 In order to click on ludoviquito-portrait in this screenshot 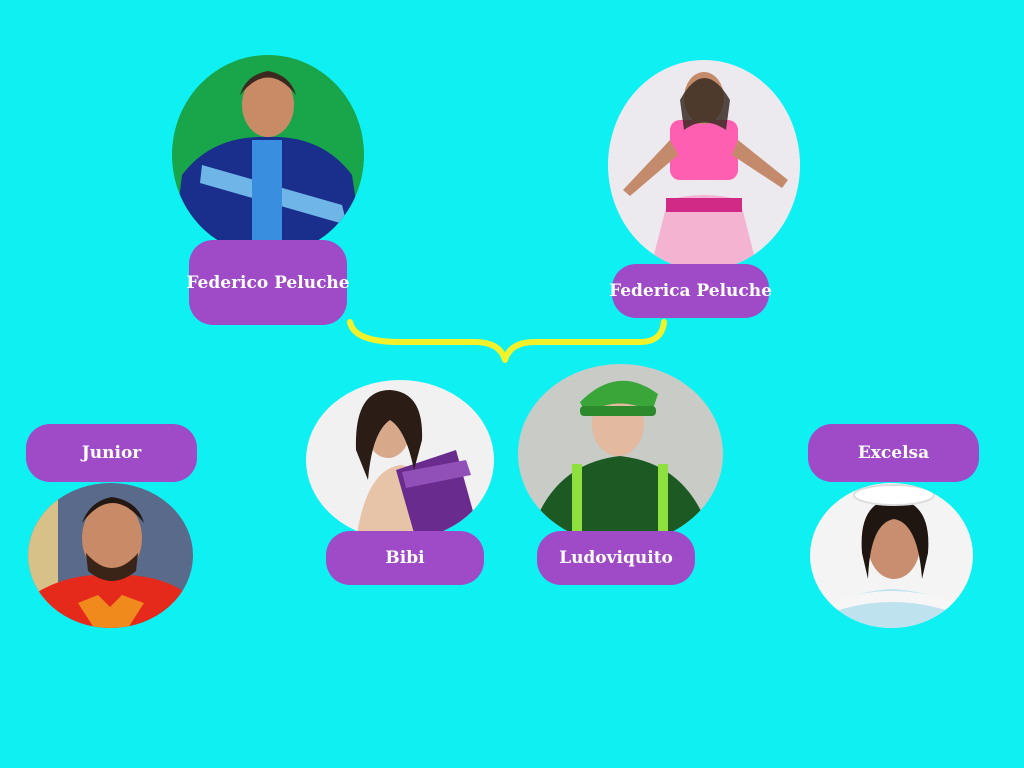, I will do `click(620, 454)`.